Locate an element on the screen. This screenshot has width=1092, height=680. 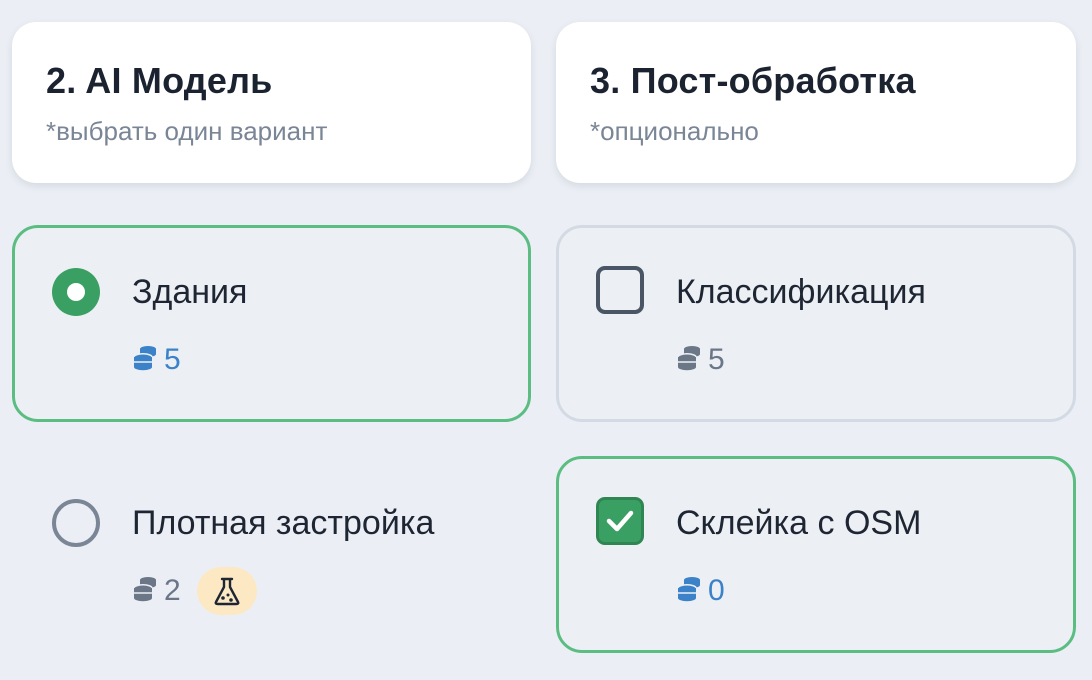
cost-value: 2 is located at coordinates (172, 590).